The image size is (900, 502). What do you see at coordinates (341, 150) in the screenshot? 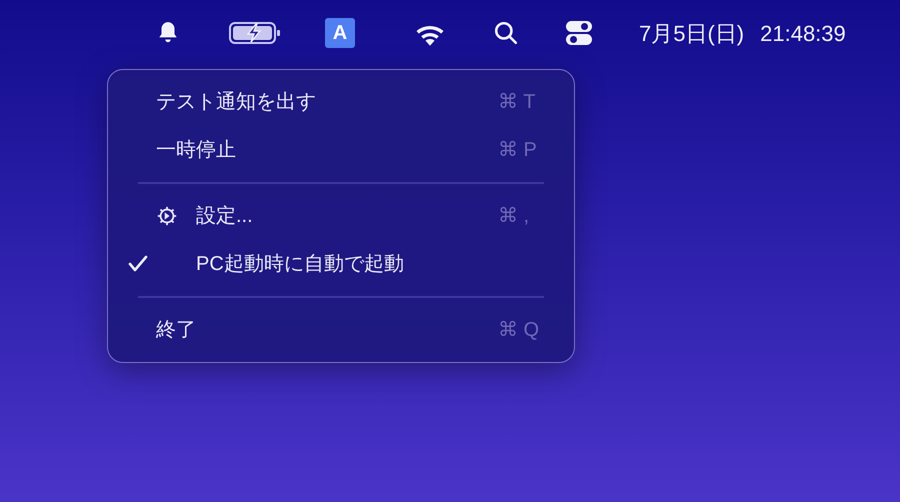
I see `menu-item: 一時停止 ⌘ P` at bounding box center [341, 150].